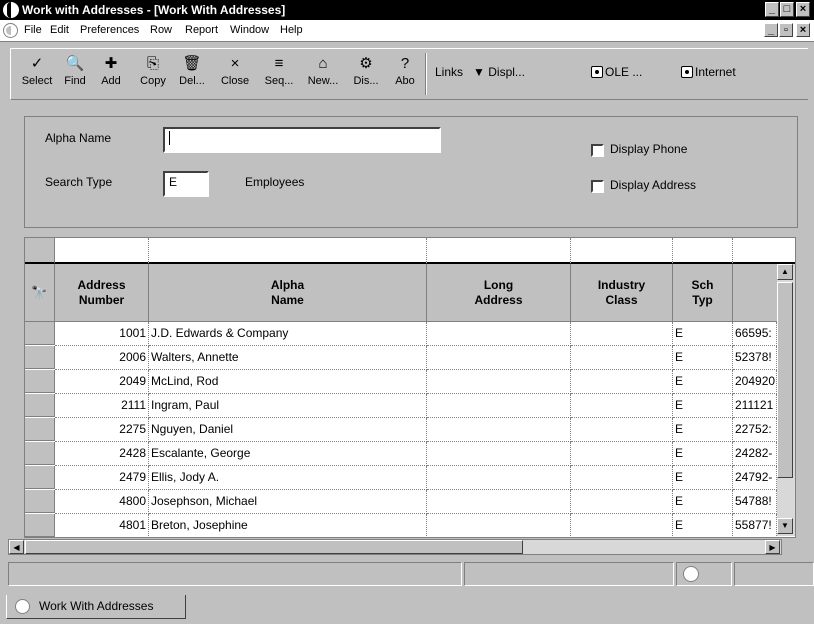 This screenshot has height=624, width=814. What do you see at coordinates (288, 358) in the screenshot?
I see `alpha-name-cell: Walters, Annette` at bounding box center [288, 358].